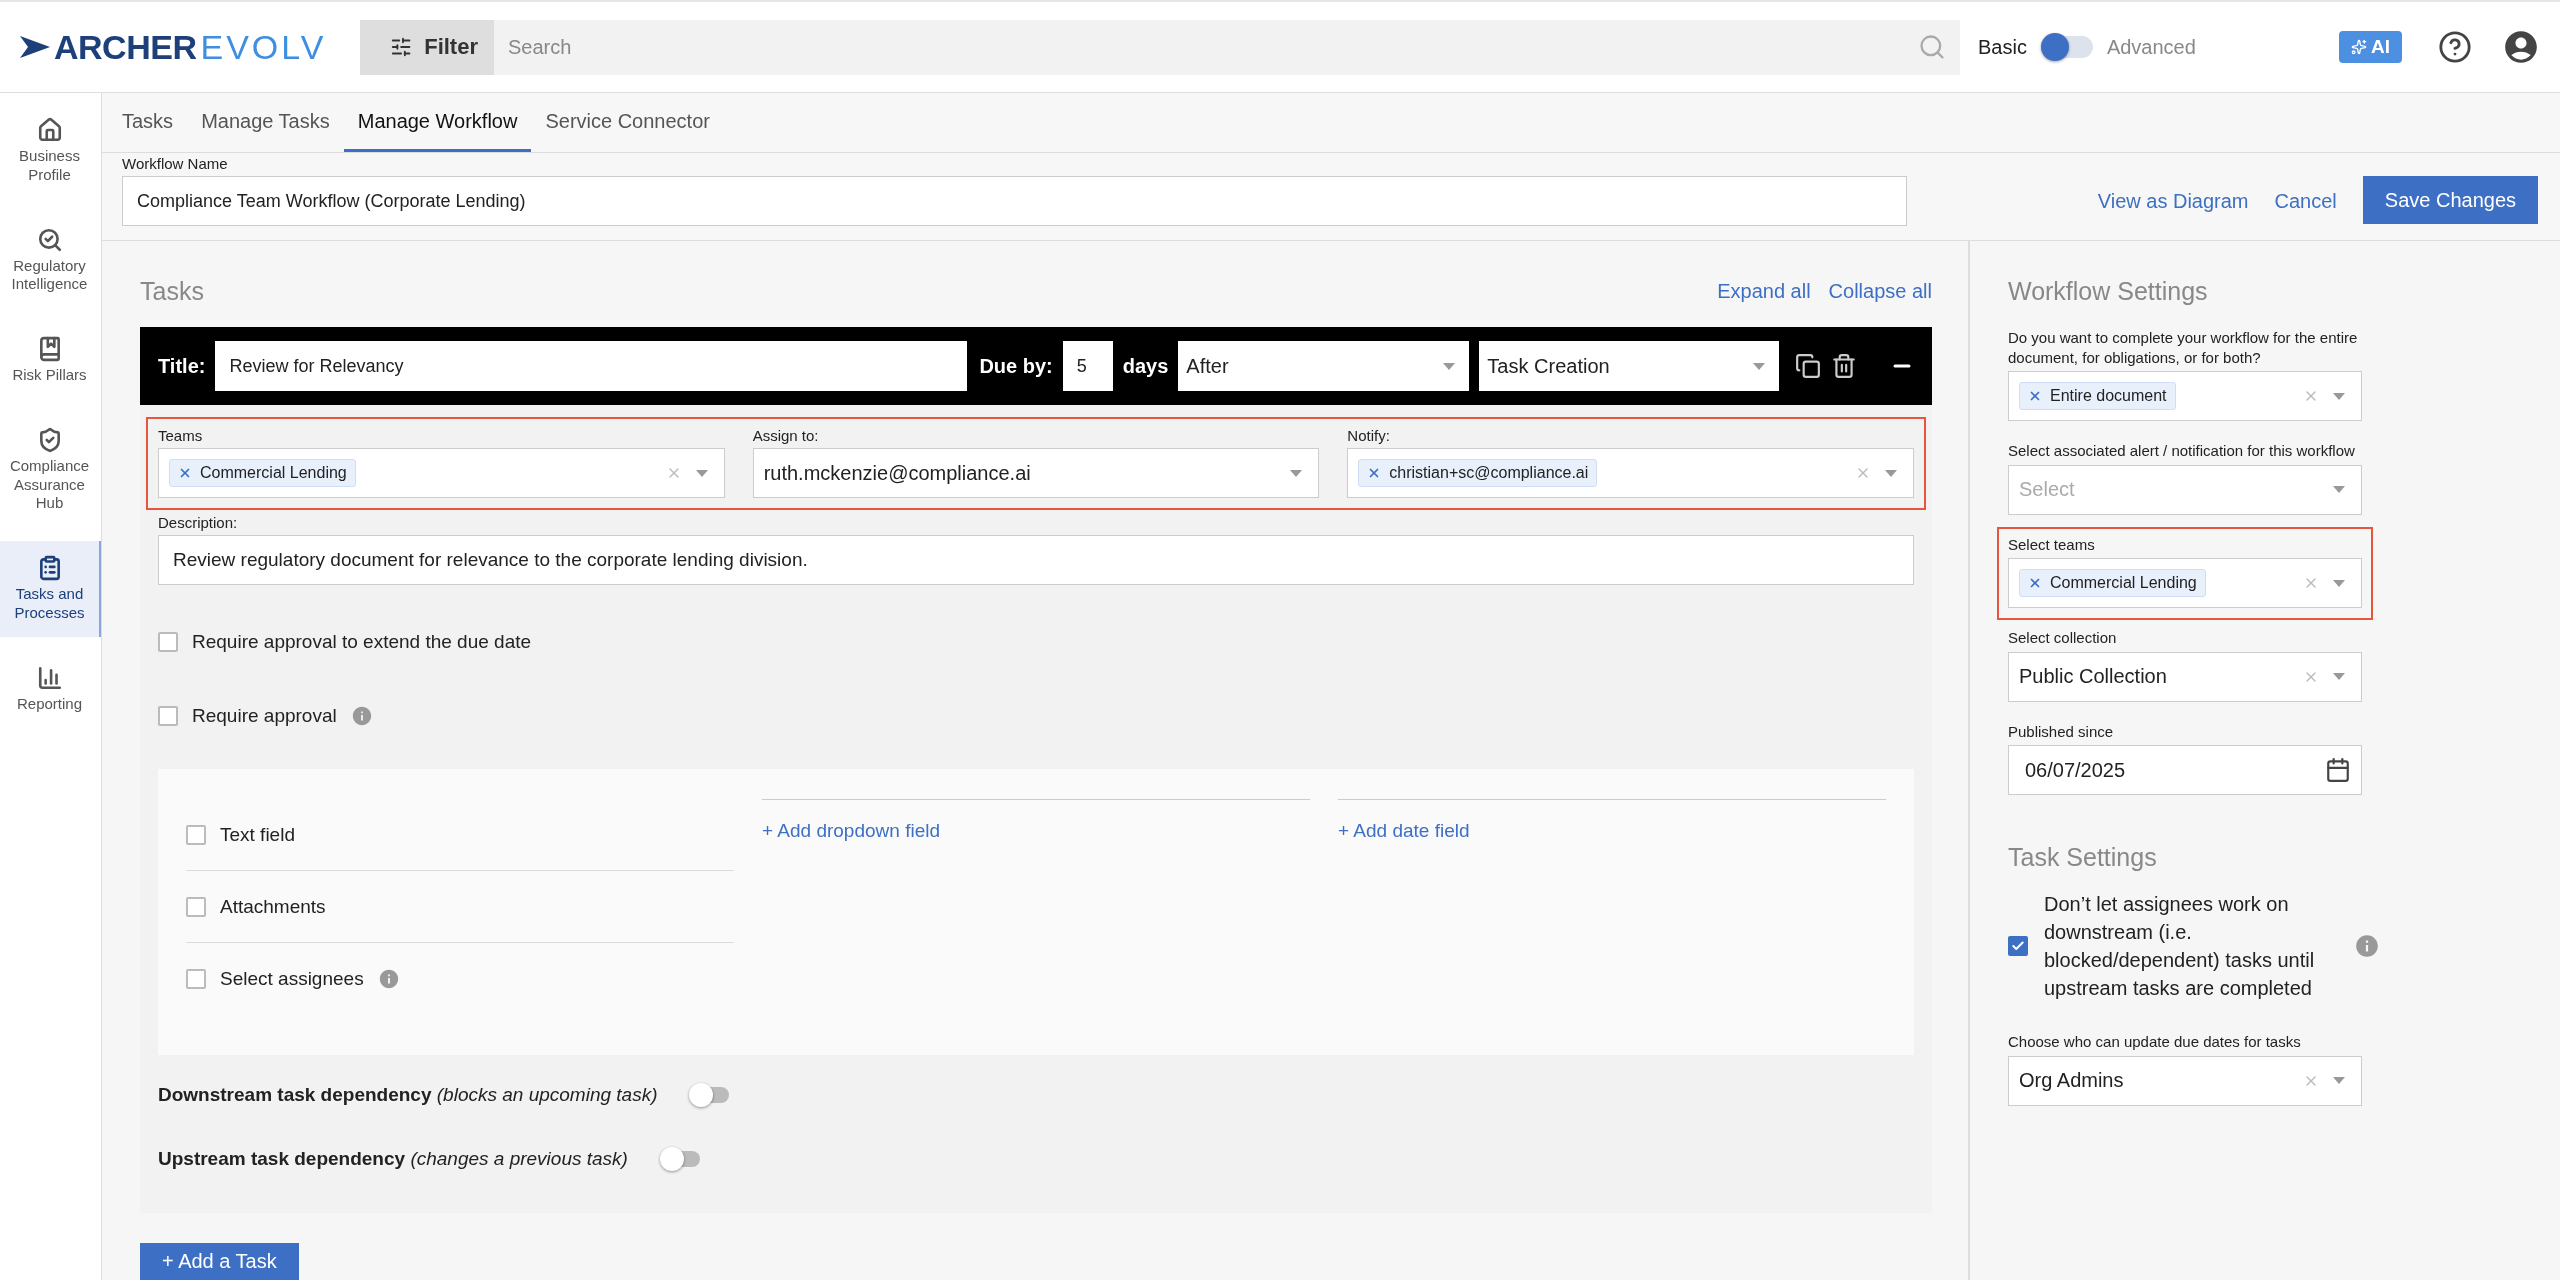  Describe the element at coordinates (2521, 47) in the screenshot. I see `user-avatar-icon` at that location.